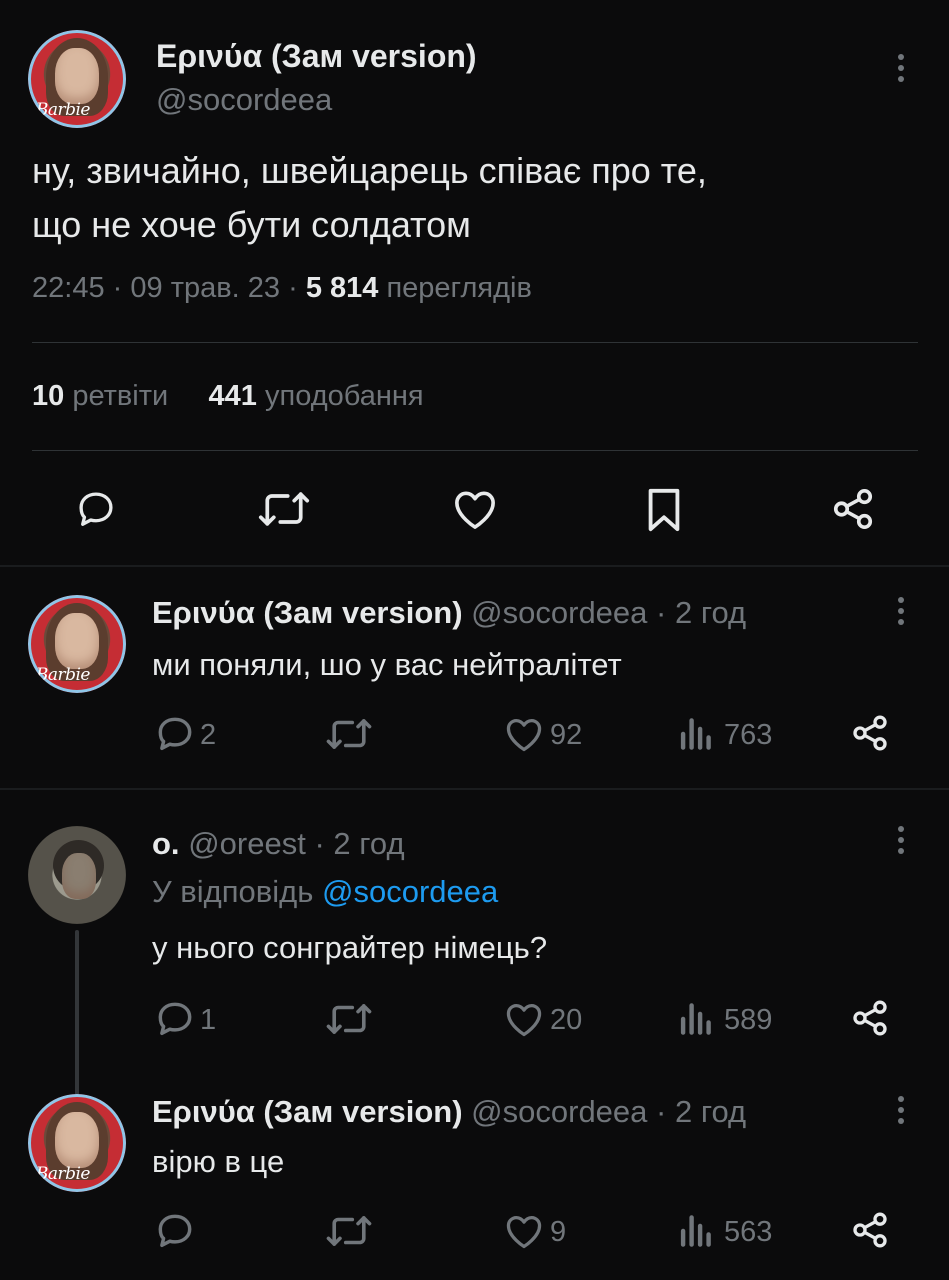 The height and width of the screenshot is (1280, 949). Describe the element at coordinates (68, 288) in the screenshot. I see `tweet-time: 22:45` at that location.